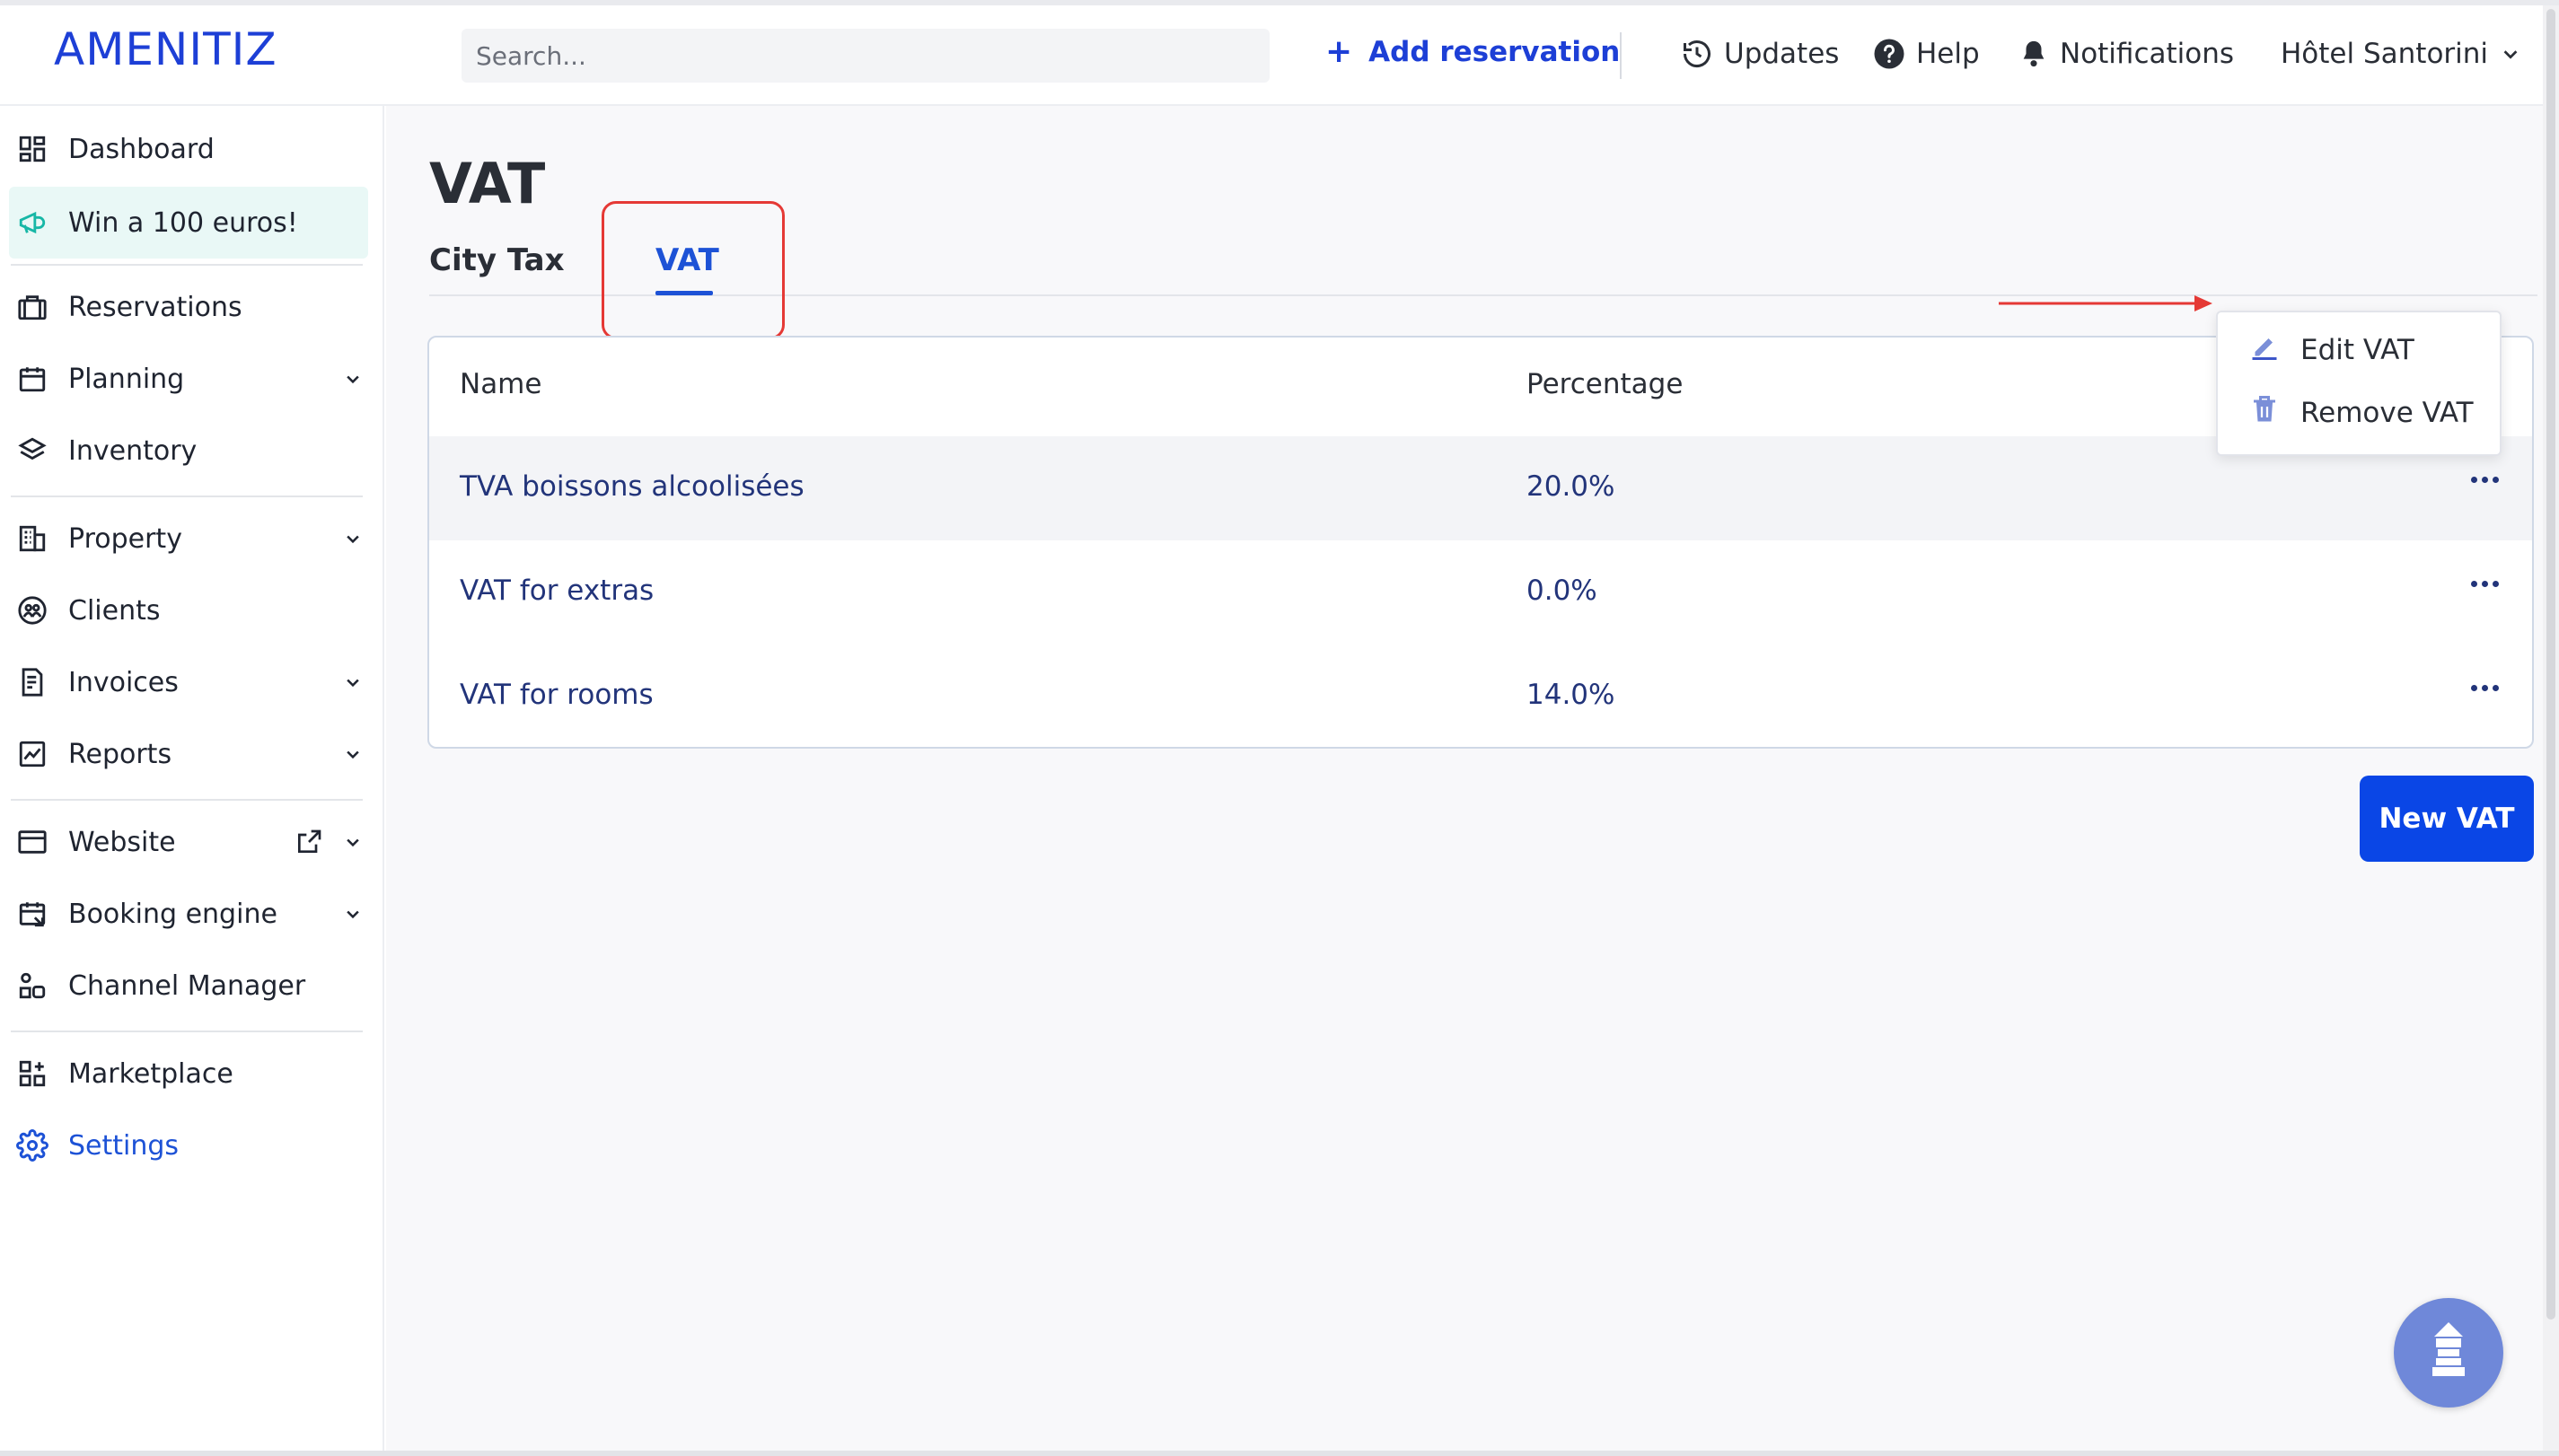  I want to click on property-switcher: Hôtel Santorini, so click(2401, 54).